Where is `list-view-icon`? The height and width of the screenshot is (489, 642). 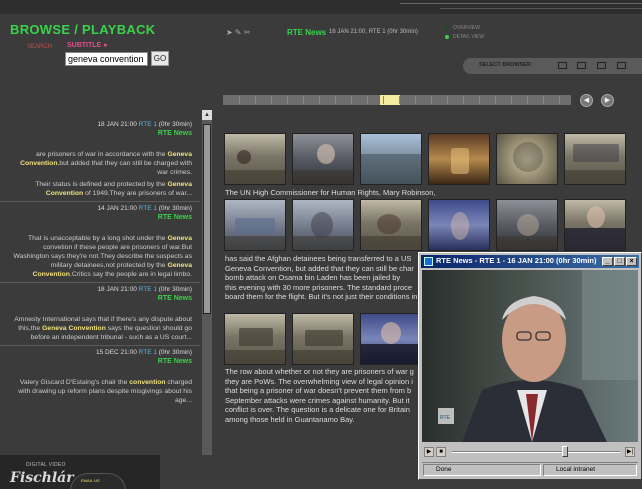 list-view-icon is located at coordinates (581, 65).